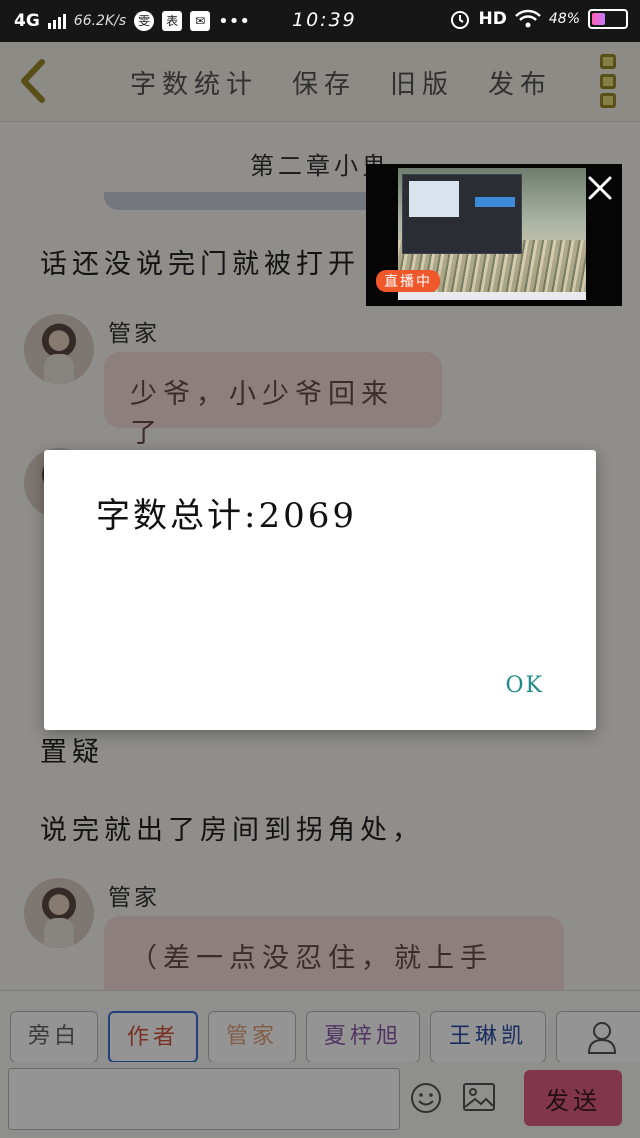  Describe the element at coordinates (525, 685) in the screenshot. I see `ok-button: OK` at that location.